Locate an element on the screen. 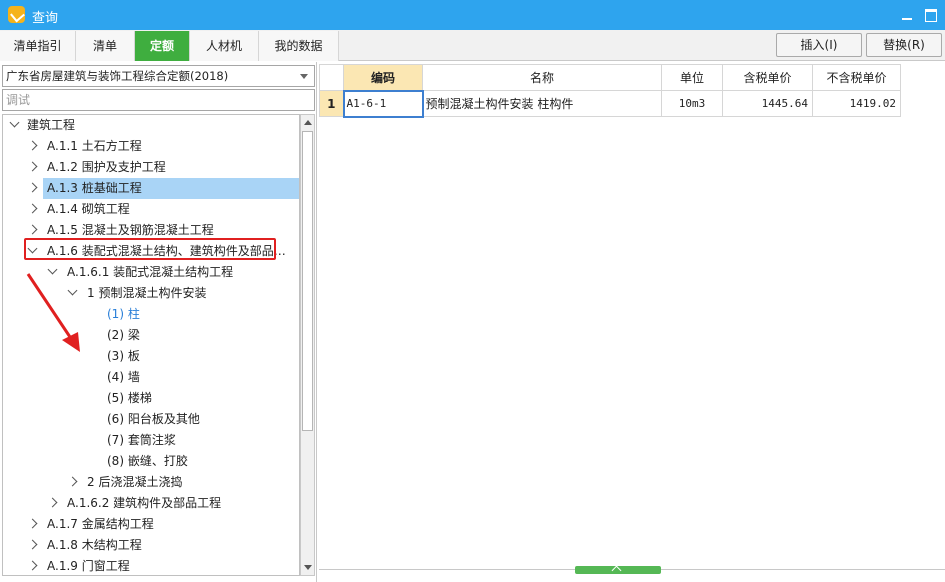  tree-item-label: A.1.8 木结构工程 is located at coordinates (94, 545).